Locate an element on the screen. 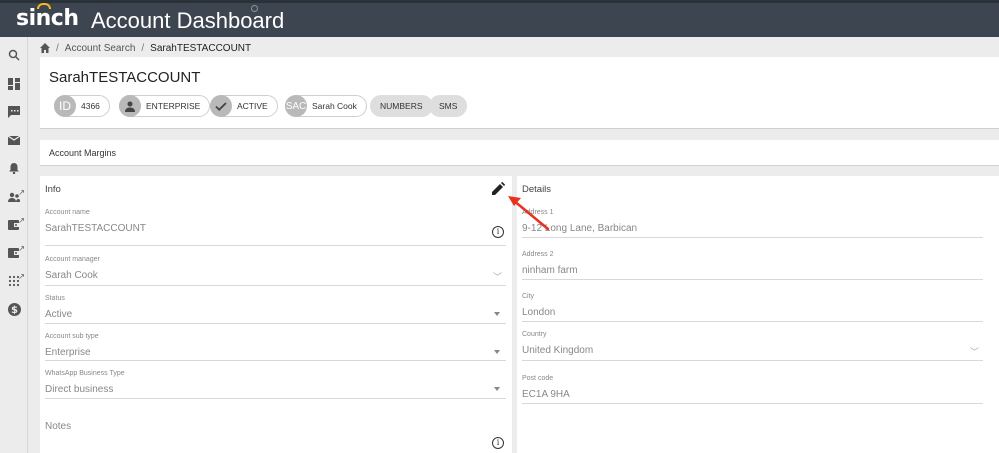 The width and height of the screenshot is (999, 453). numbers-chip: NUMBERS is located at coordinates (401, 106).